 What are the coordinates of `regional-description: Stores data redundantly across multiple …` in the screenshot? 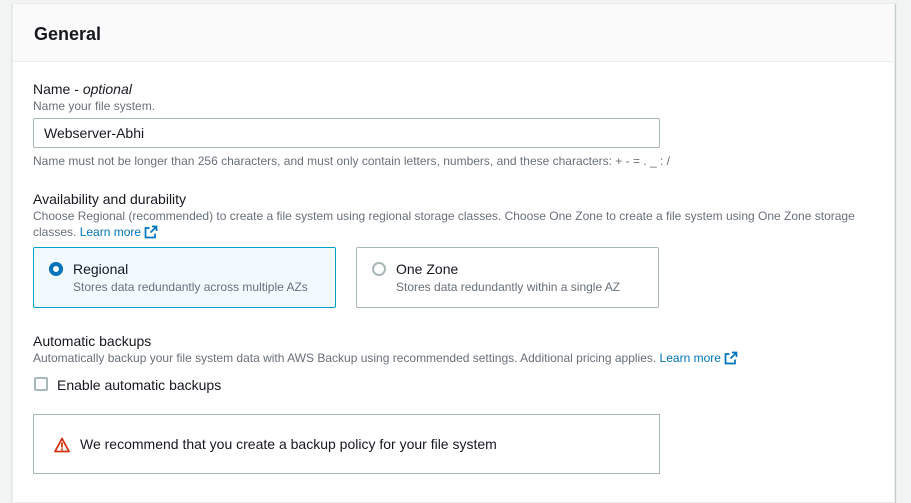 It's located at (190, 287).